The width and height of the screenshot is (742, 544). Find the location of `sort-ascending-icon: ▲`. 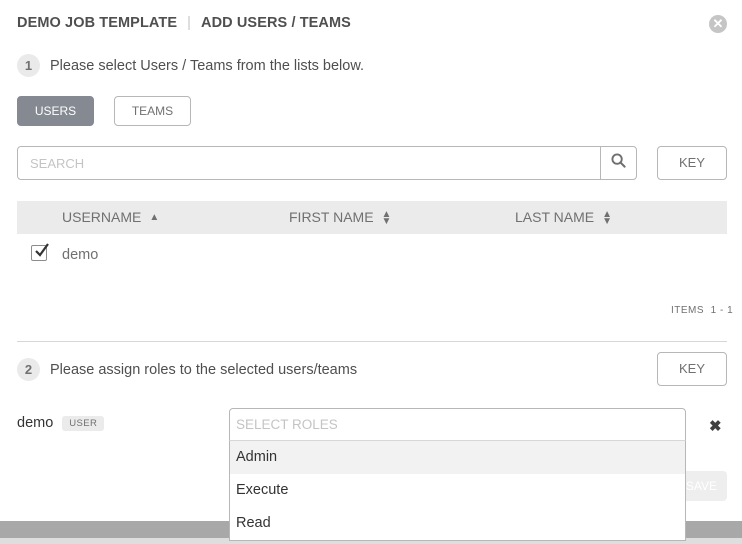

sort-ascending-icon: ▲ is located at coordinates (154, 217).